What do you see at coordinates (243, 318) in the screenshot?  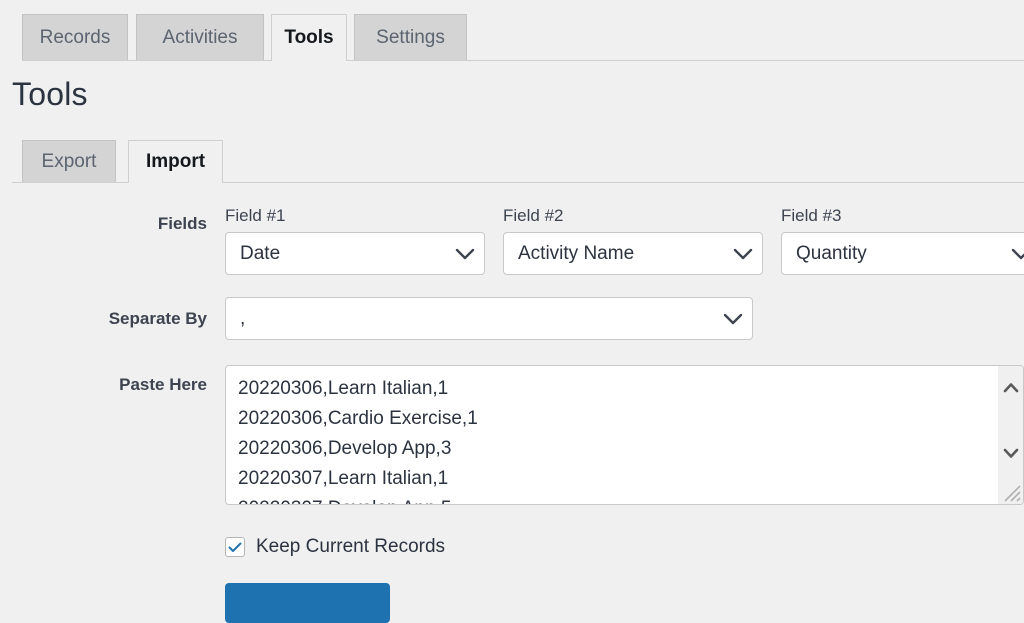 I see `separate-by-value: ,` at bounding box center [243, 318].